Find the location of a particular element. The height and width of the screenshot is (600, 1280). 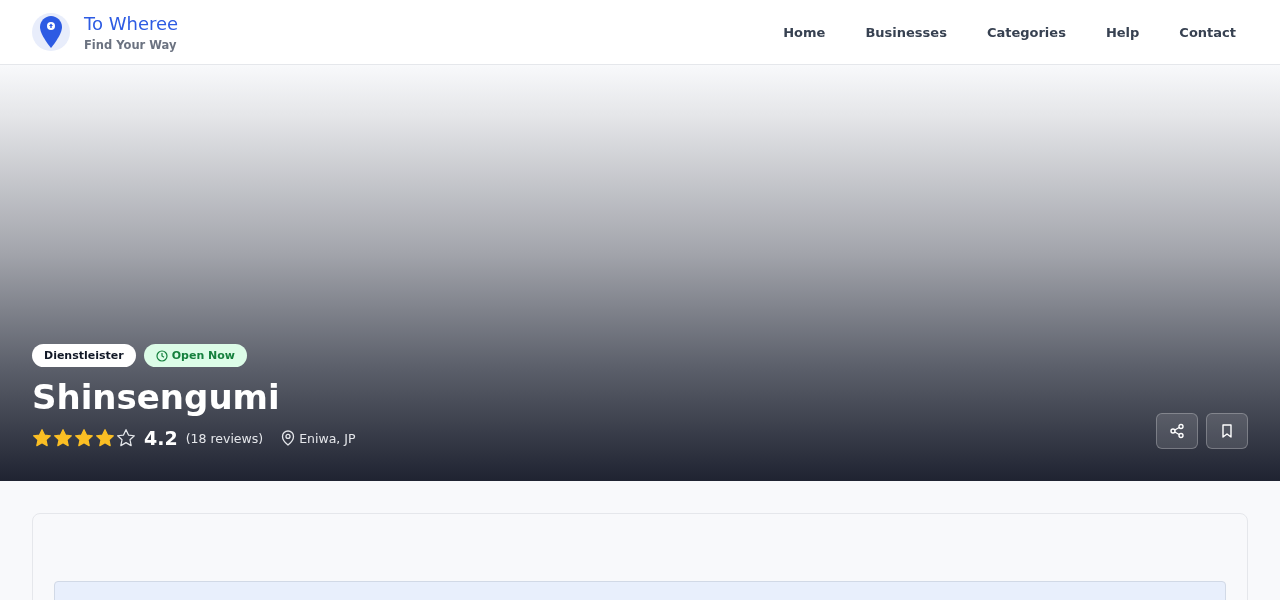

location-pin-icon is located at coordinates (288, 438).